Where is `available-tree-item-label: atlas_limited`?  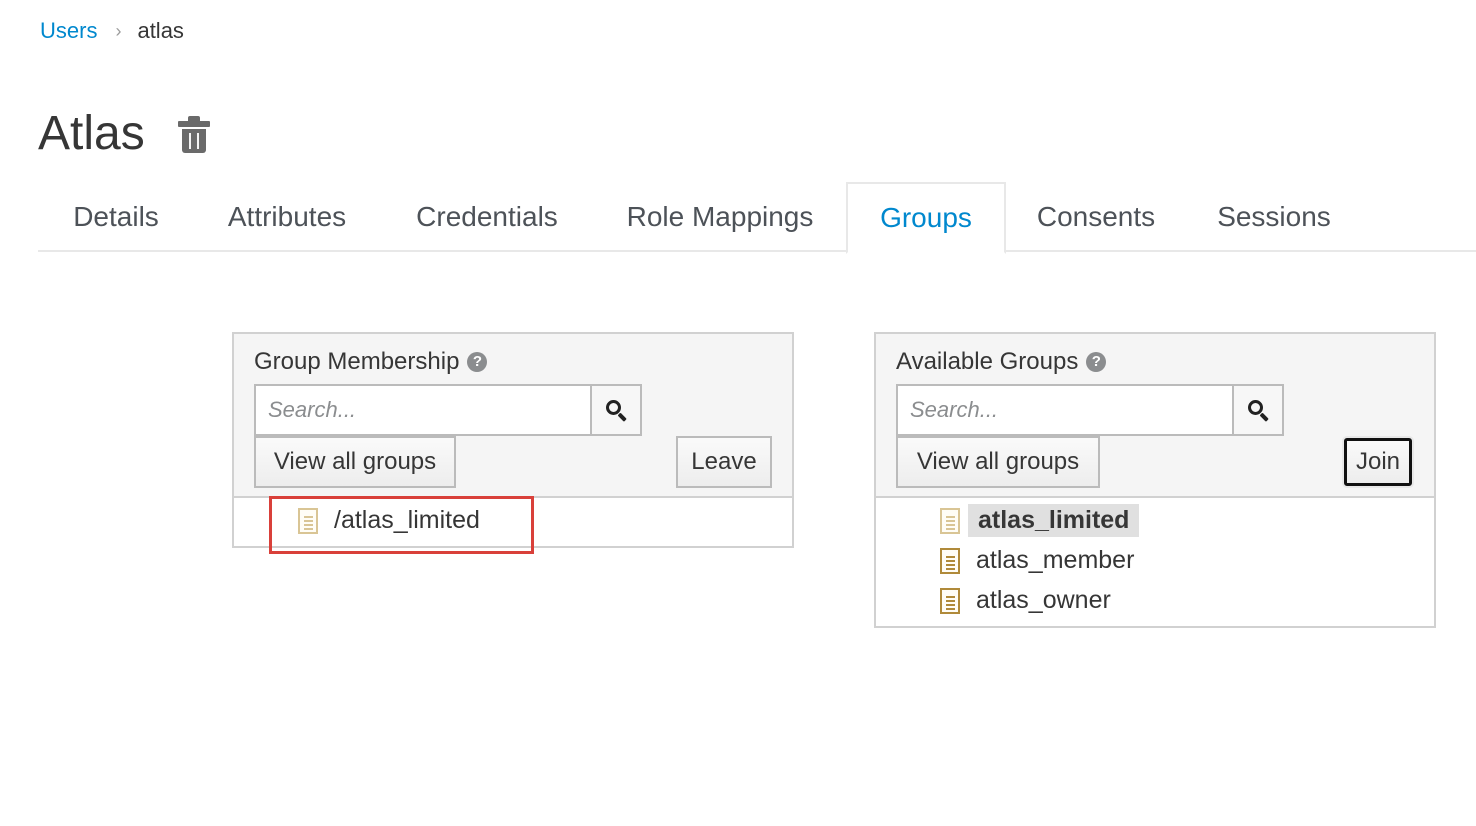 available-tree-item-label: atlas_limited is located at coordinates (1054, 520).